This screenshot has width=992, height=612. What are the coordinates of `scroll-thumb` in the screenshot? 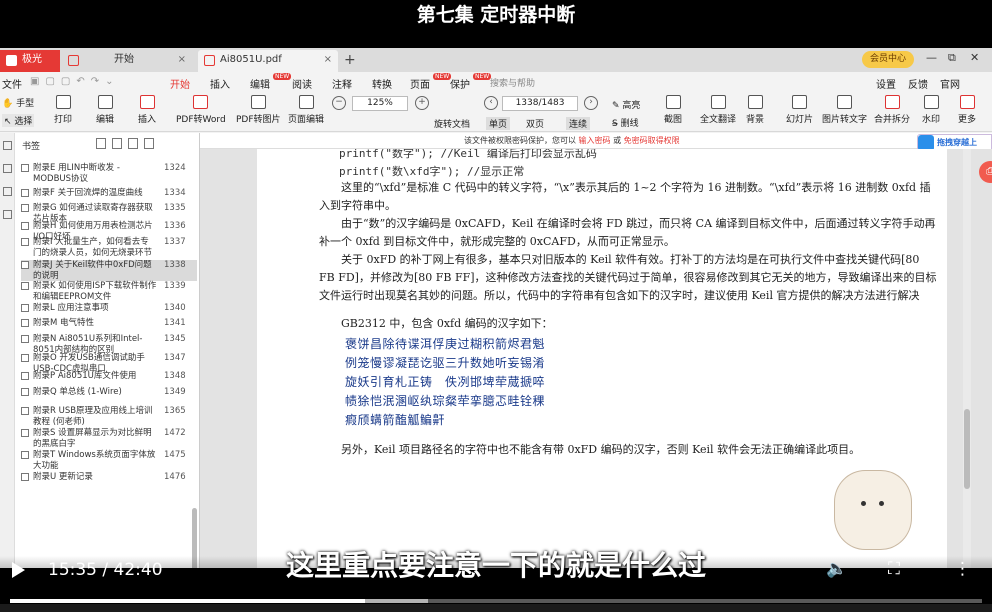 It's located at (967, 449).